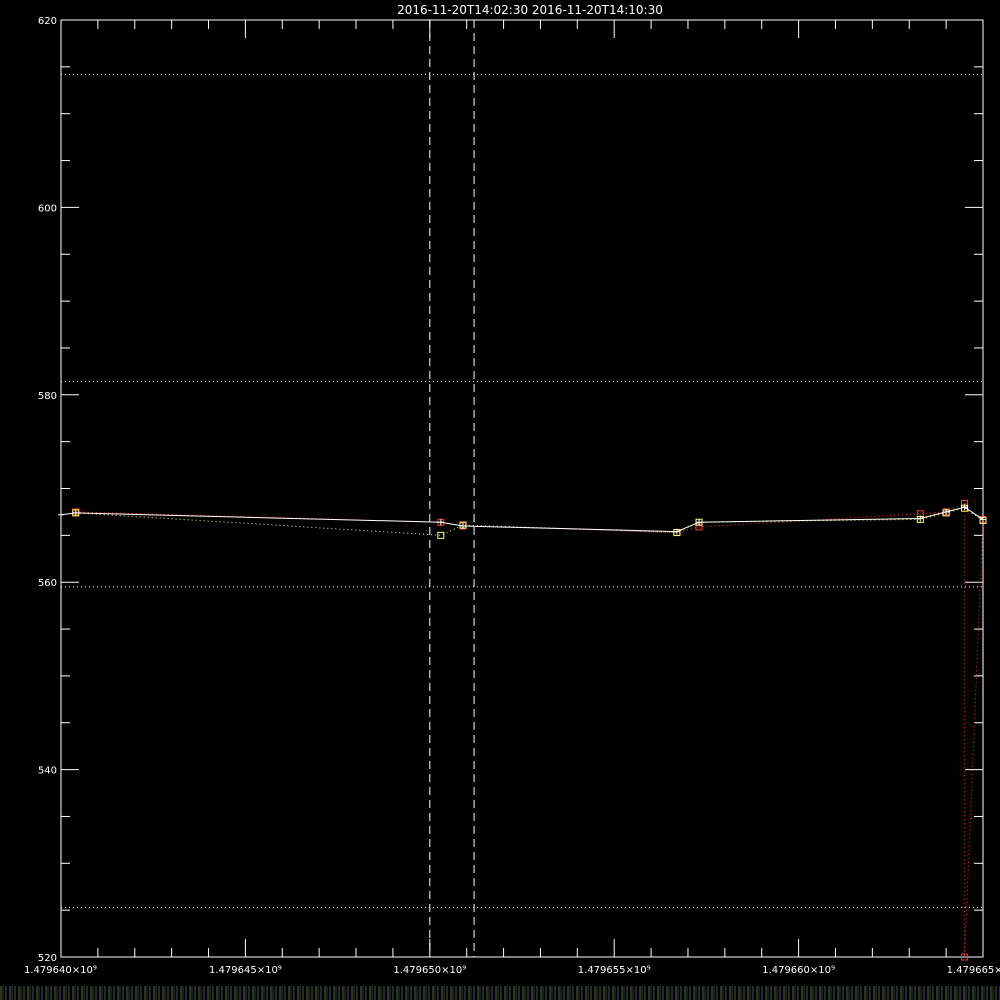 Image resolution: width=1000 pixels, height=1000 pixels. Describe the element at coordinates (47, 21) in the screenshot. I see `y-tick-label: 620` at that location.